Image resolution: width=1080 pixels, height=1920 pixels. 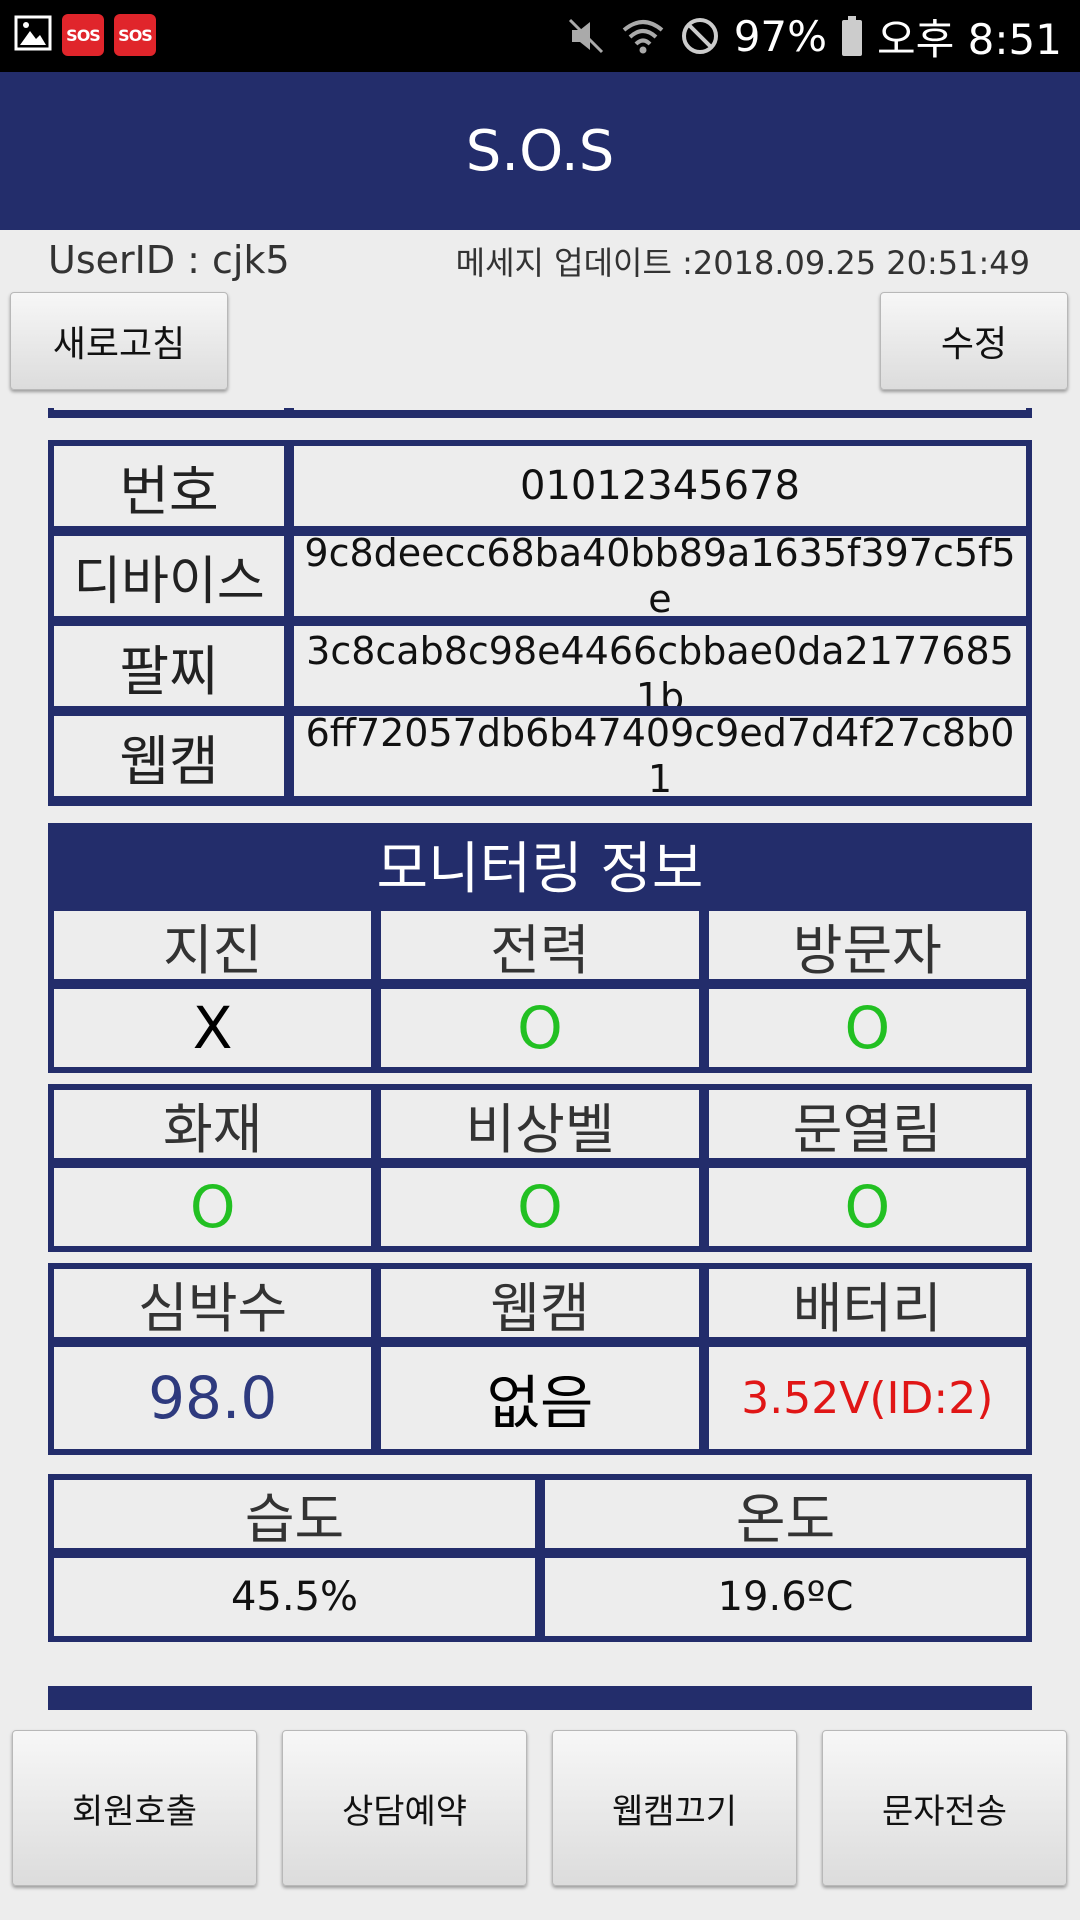 What do you see at coordinates (974, 341) in the screenshot?
I see `edit-button: 수정` at bounding box center [974, 341].